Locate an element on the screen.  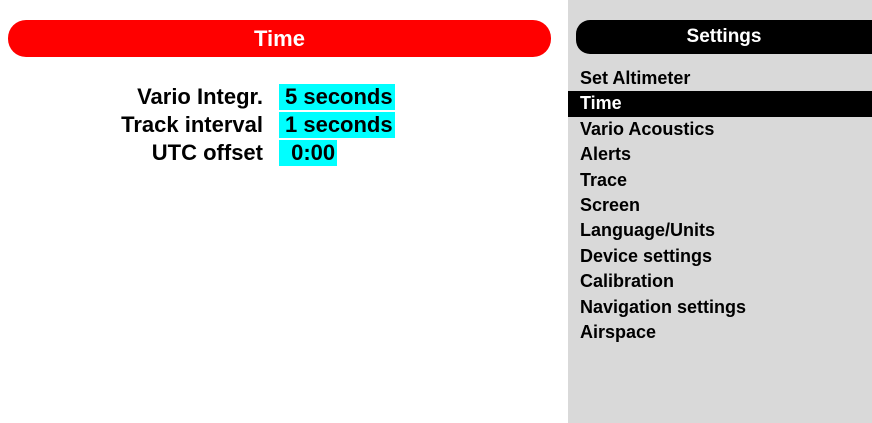
menu-item-language-units: Language/Units is located at coordinates (720, 230).